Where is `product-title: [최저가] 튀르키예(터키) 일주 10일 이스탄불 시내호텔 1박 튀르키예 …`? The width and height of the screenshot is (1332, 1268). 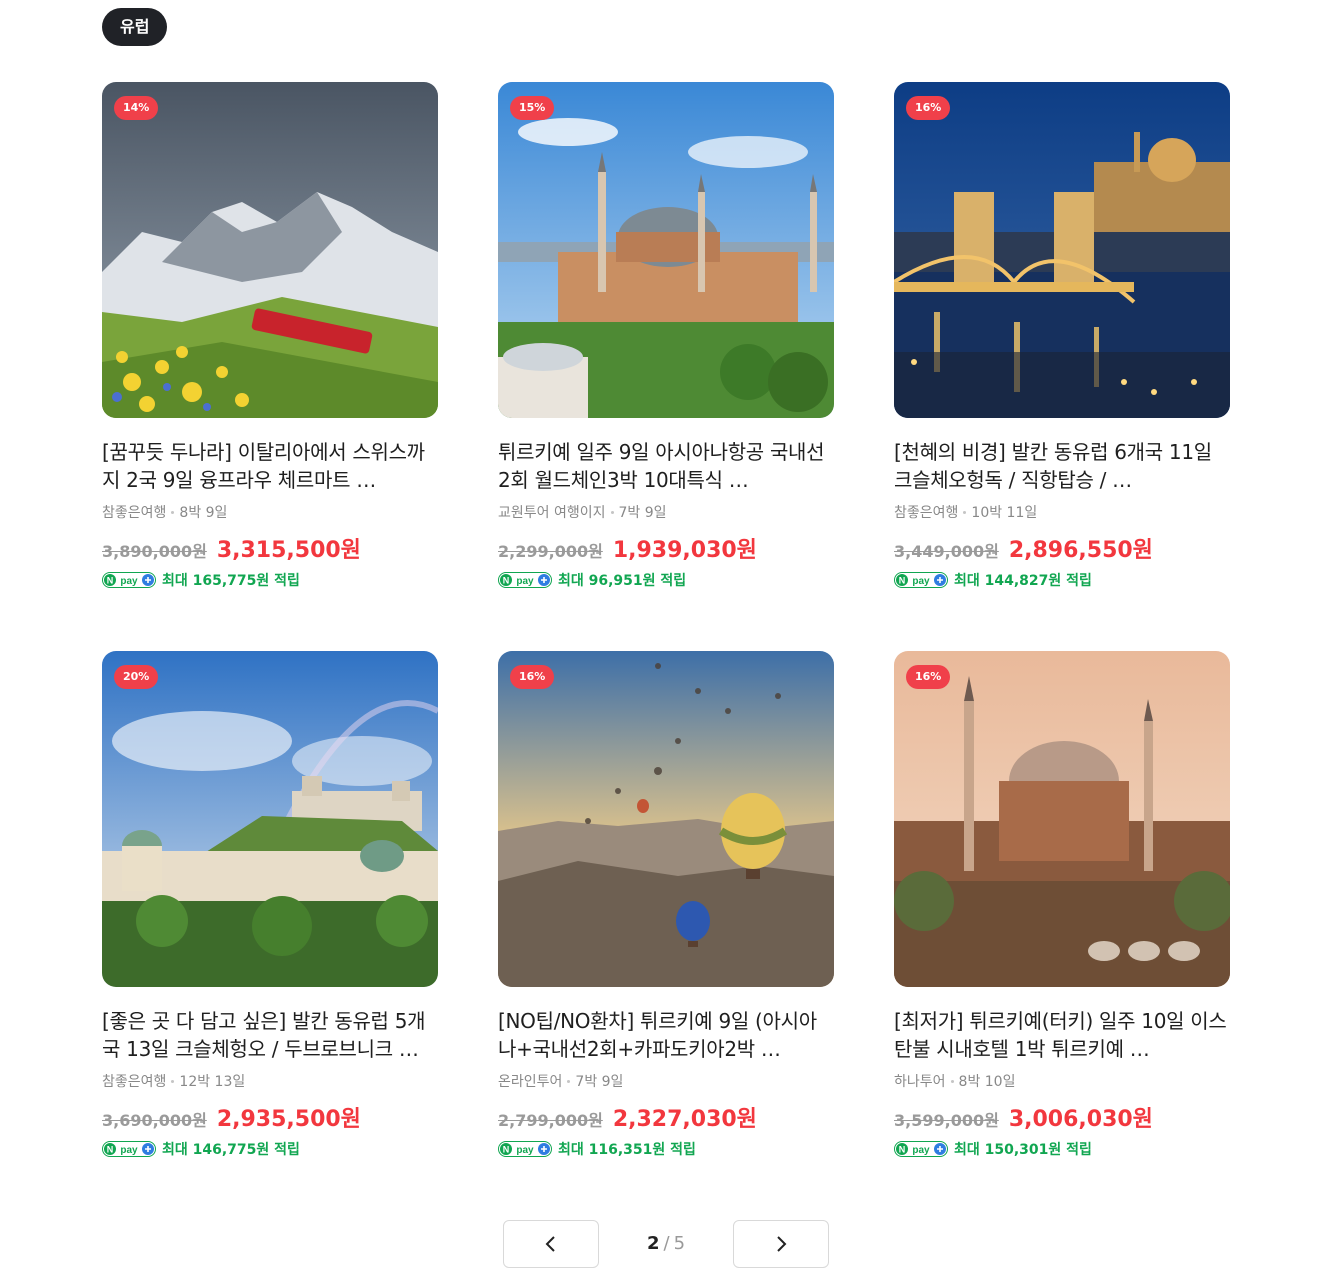
product-title: [최저가] 튀르키예(터키) 일주 10일 이스탄불 시내호텔 1박 튀르키예 … is located at coordinates (1062, 1035).